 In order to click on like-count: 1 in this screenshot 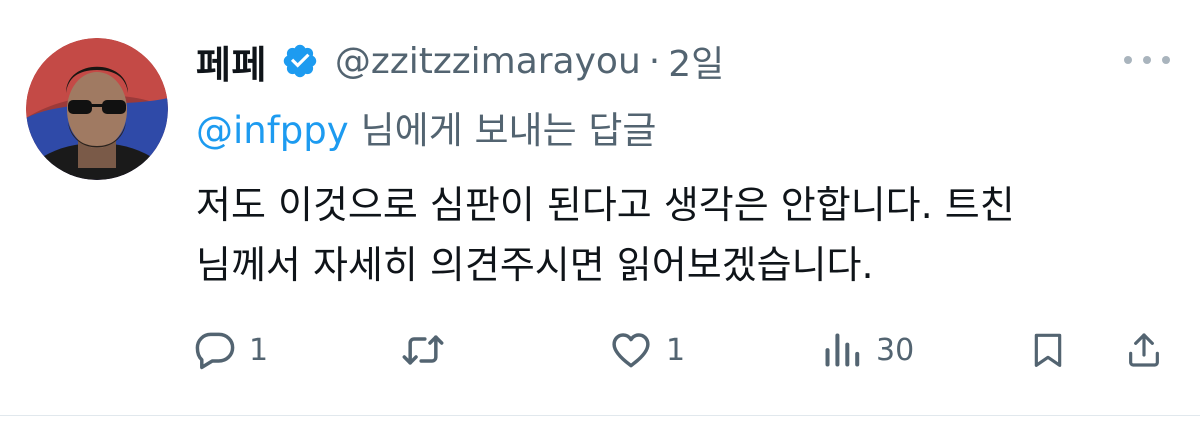, I will do `click(676, 350)`.